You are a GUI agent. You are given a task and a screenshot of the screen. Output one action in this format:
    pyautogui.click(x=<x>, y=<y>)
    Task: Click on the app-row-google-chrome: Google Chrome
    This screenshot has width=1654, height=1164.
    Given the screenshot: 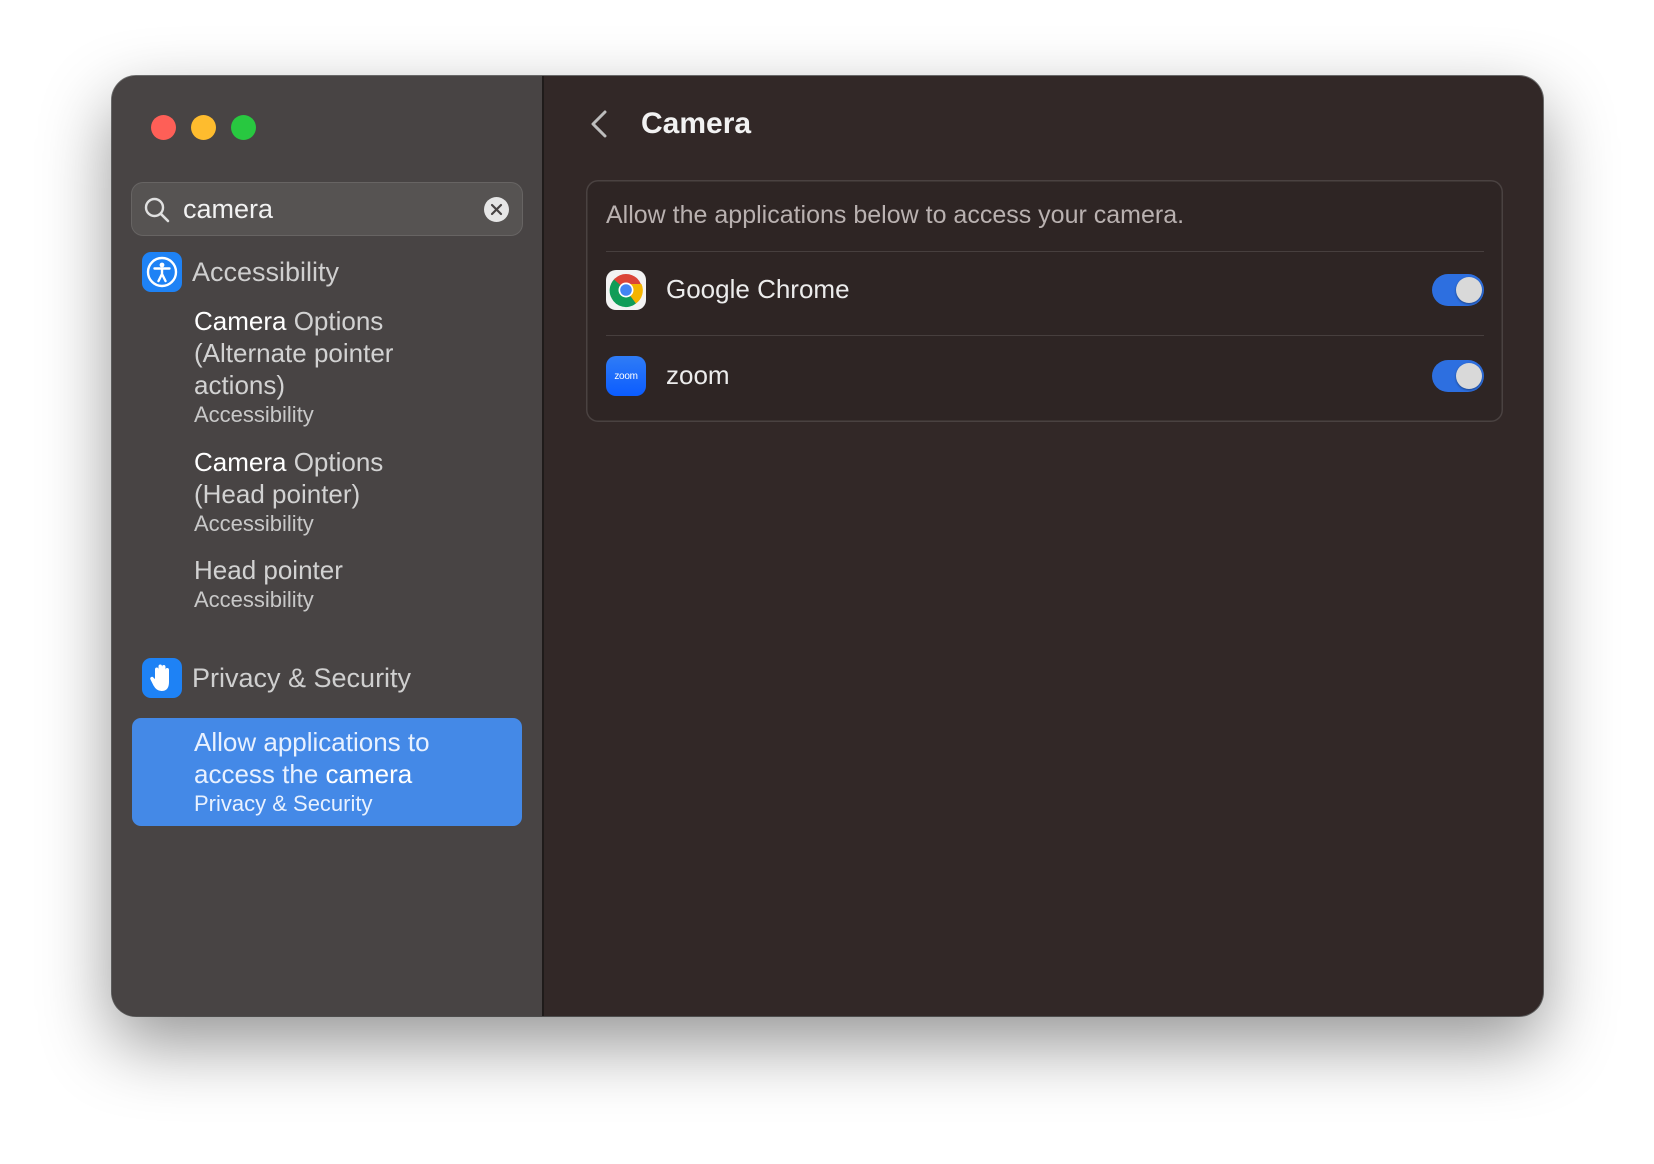 What is the action you would take?
    pyautogui.click(x=1045, y=290)
    